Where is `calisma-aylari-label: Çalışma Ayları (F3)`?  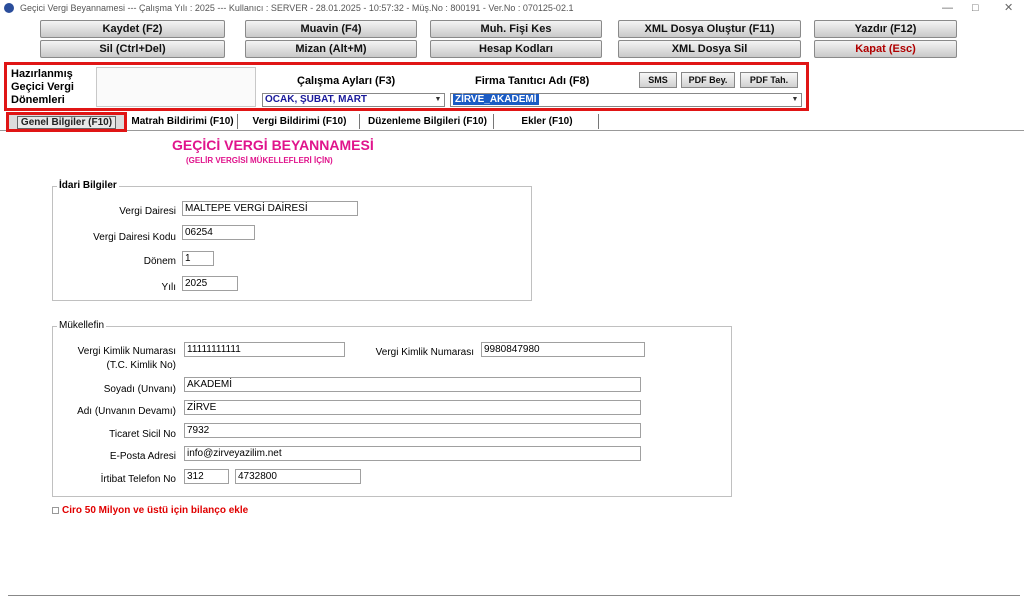 calisma-aylari-label: Çalışma Ayları (F3) is located at coordinates (346, 81).